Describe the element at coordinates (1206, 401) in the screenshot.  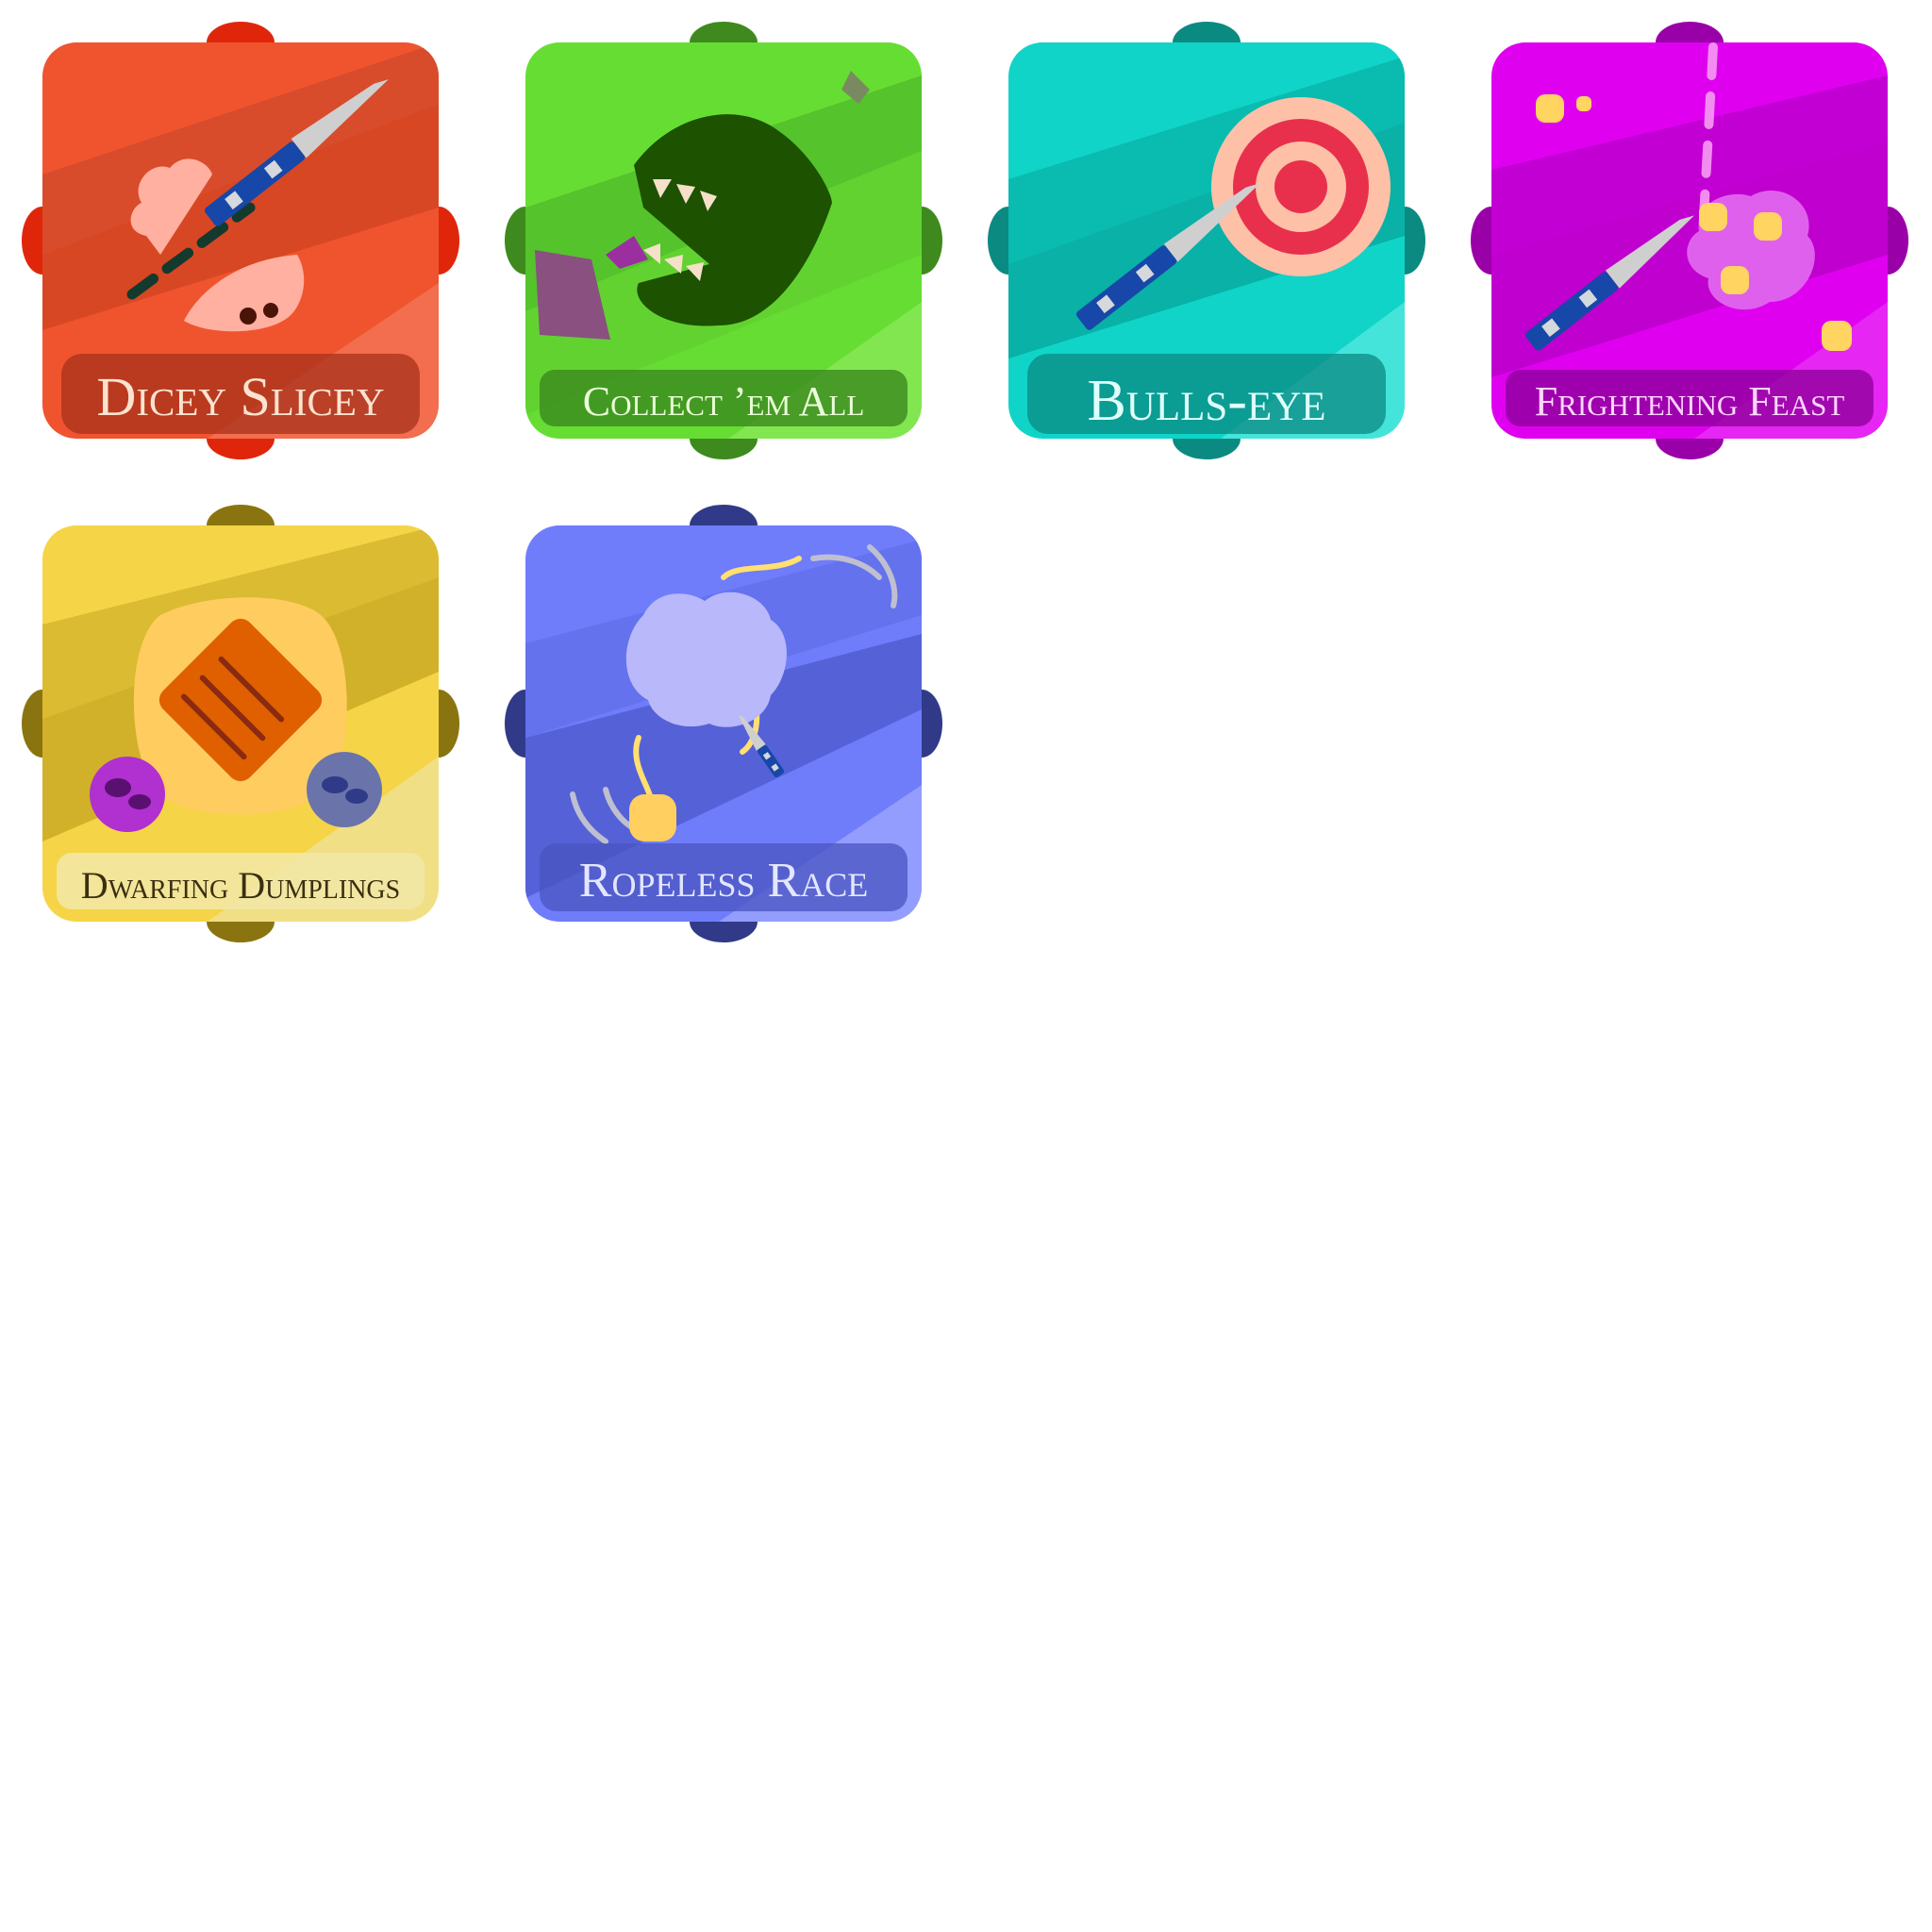
I see `badge-title: Bulls-eye` at that location.